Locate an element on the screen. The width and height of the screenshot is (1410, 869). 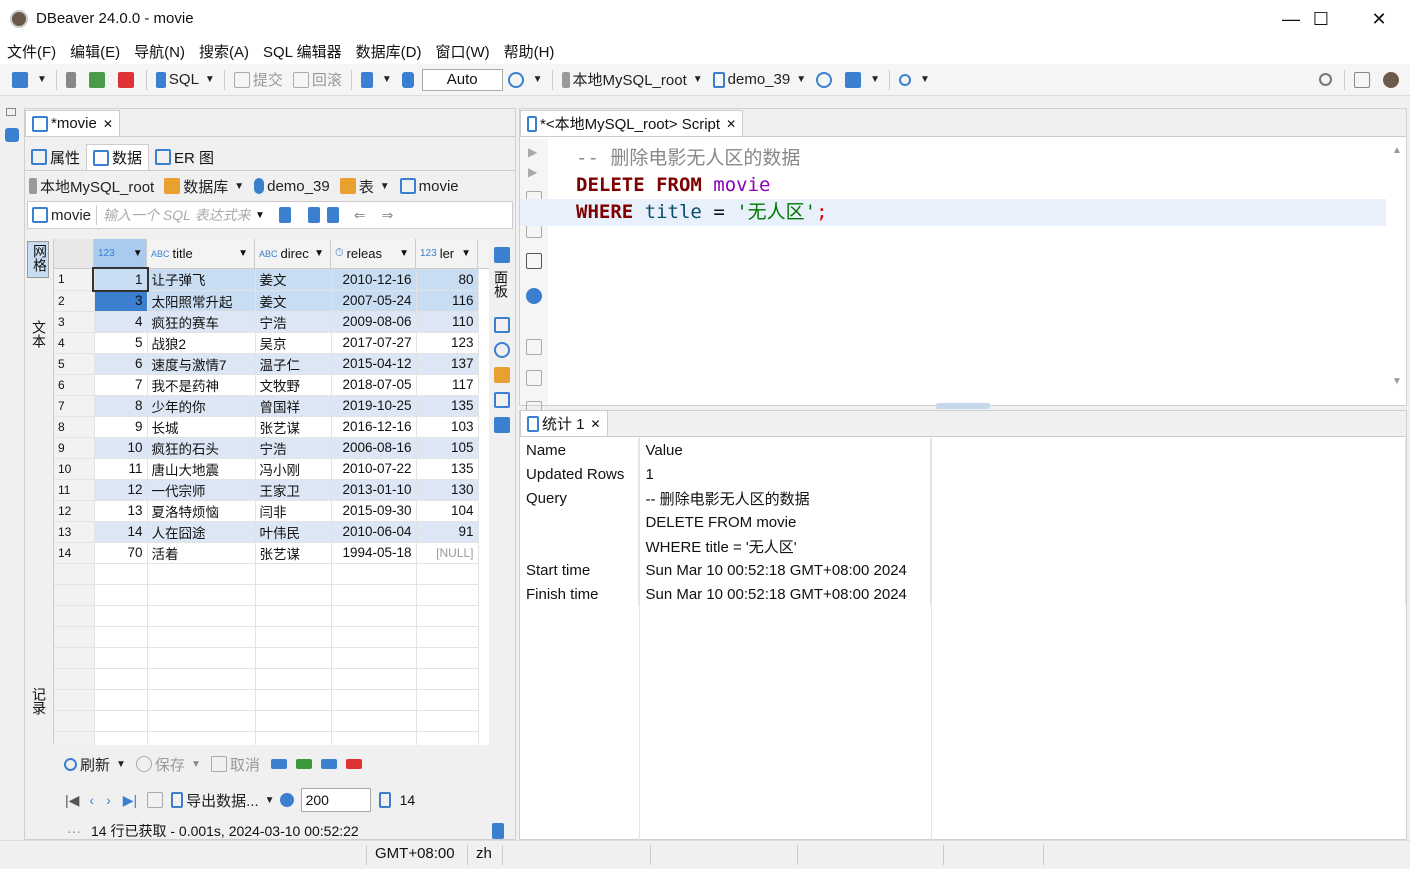
next-page-icon: › is located at coordinates (108, 800).